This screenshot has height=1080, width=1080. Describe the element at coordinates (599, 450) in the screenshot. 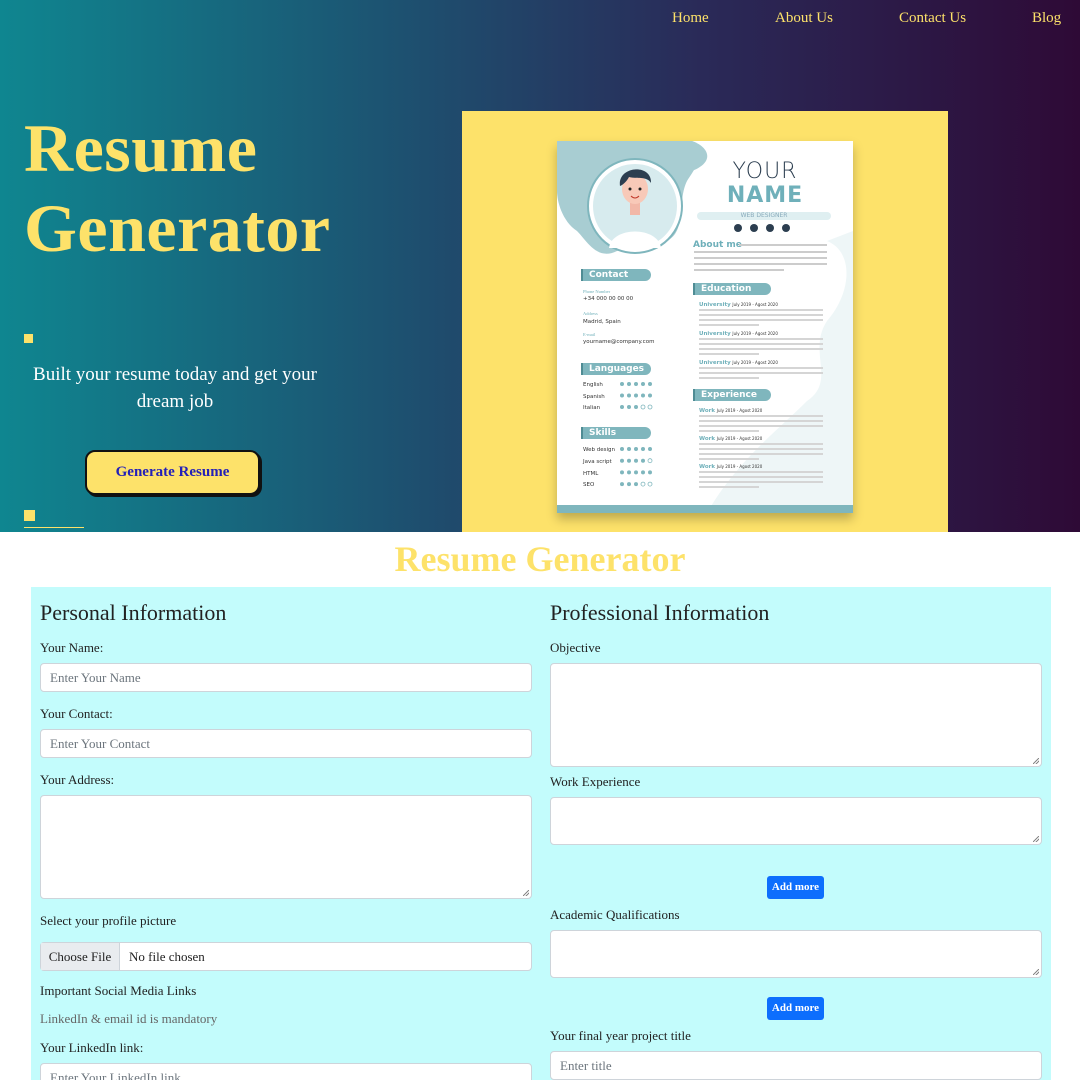

I see `resume-skill-0: Web design` at that location.